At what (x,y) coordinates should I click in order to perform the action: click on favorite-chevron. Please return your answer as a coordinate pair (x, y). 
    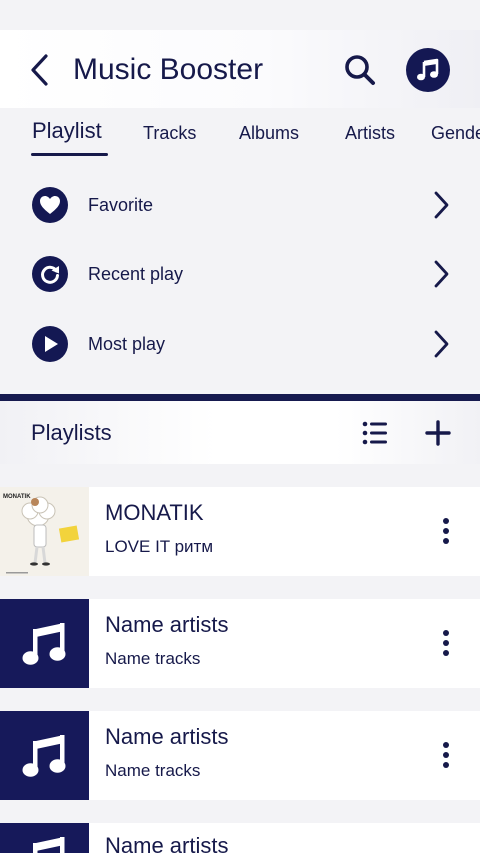
    Looking at the image, I should click on (441, 205).